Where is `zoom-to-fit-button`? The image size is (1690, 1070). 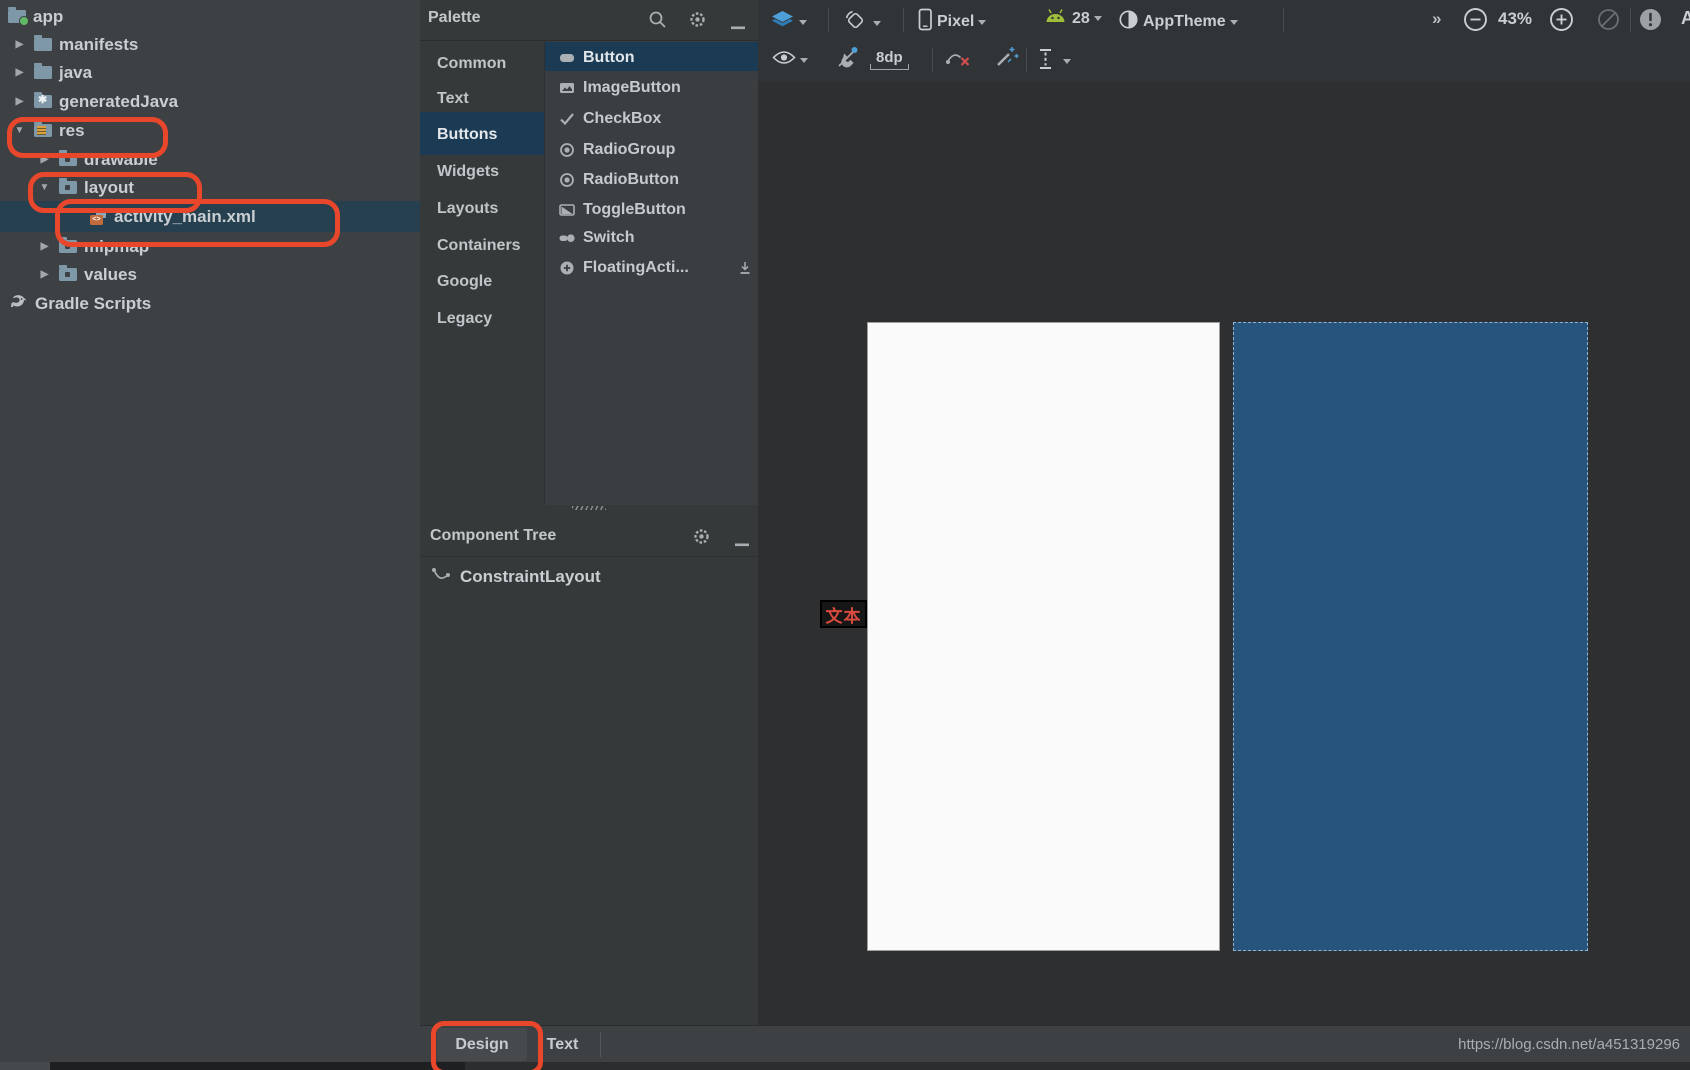
zoom-to-fit-button is located at coordinates (1608, 22).